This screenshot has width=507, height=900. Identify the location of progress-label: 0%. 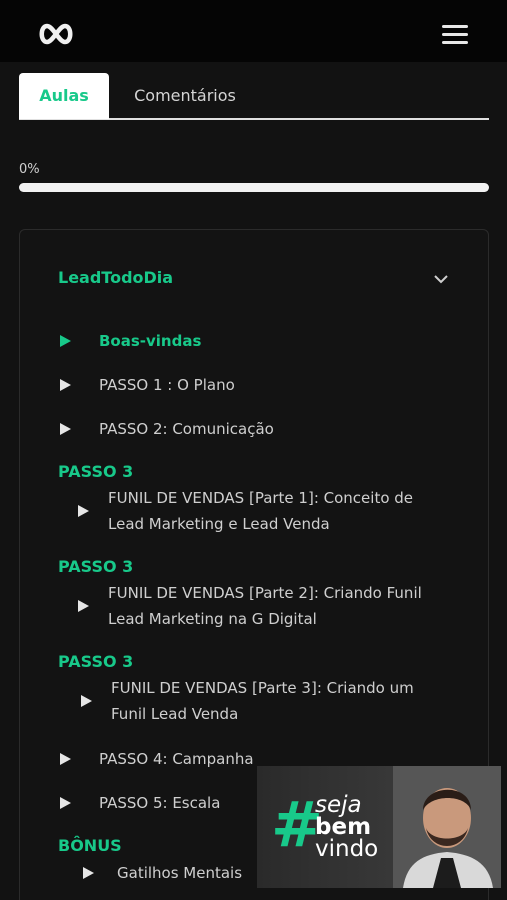
(29, 169).